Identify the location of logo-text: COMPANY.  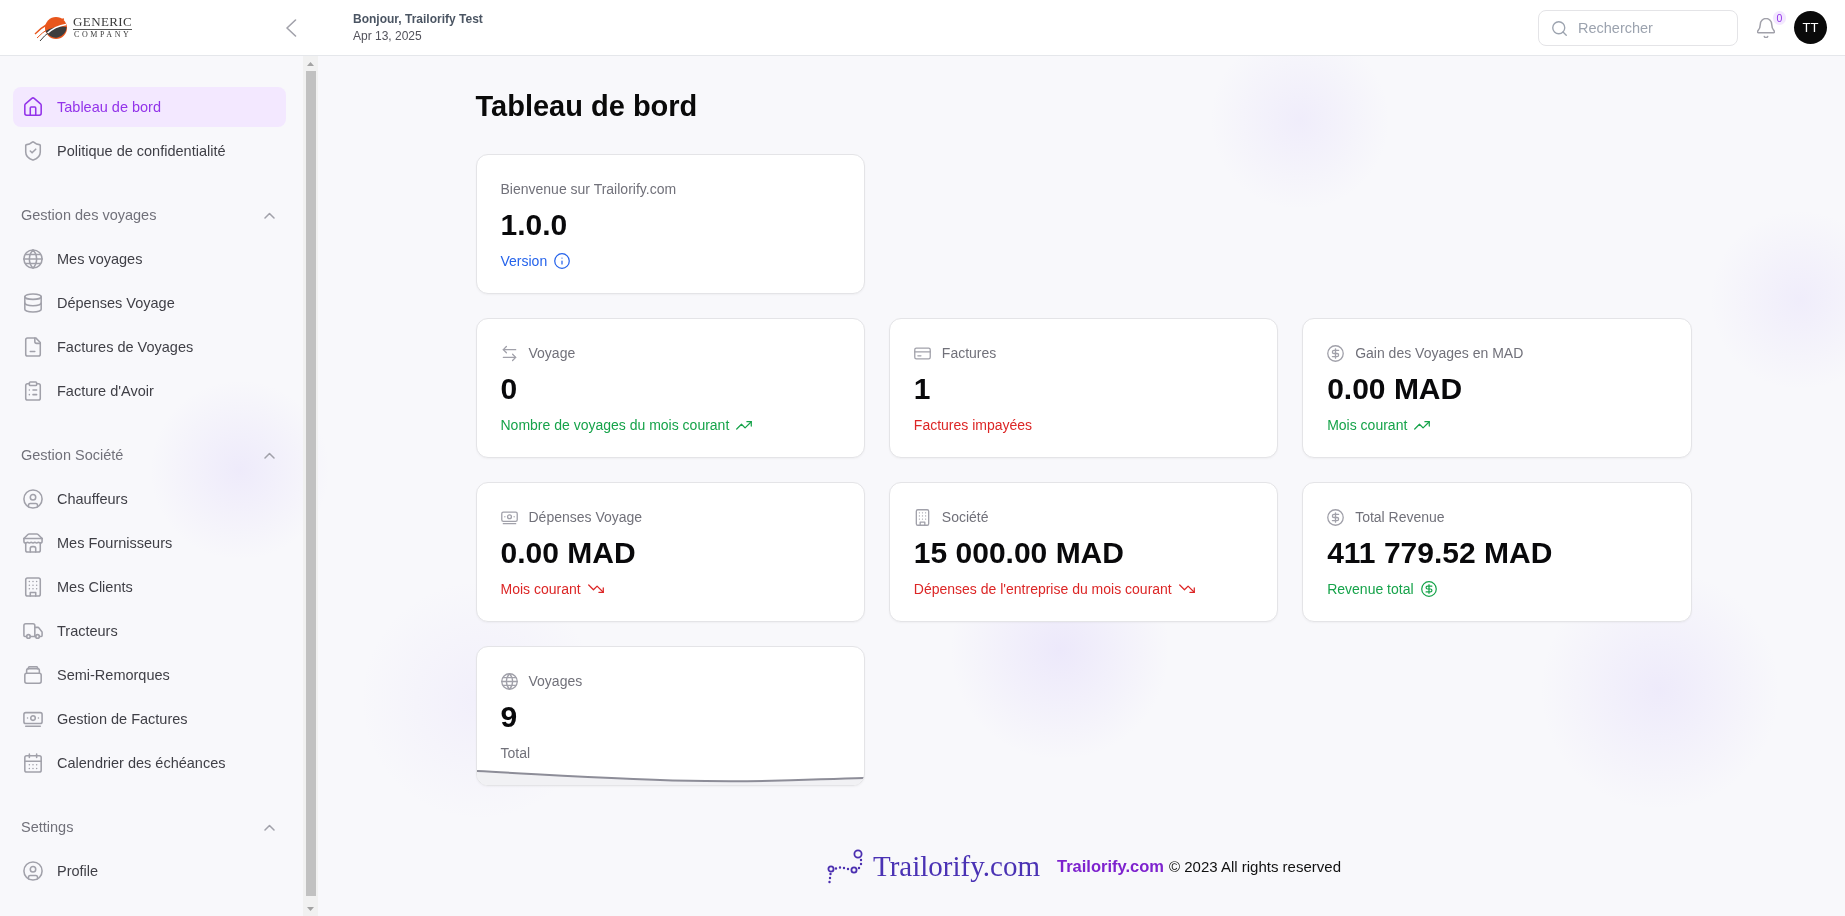
(103, 35).